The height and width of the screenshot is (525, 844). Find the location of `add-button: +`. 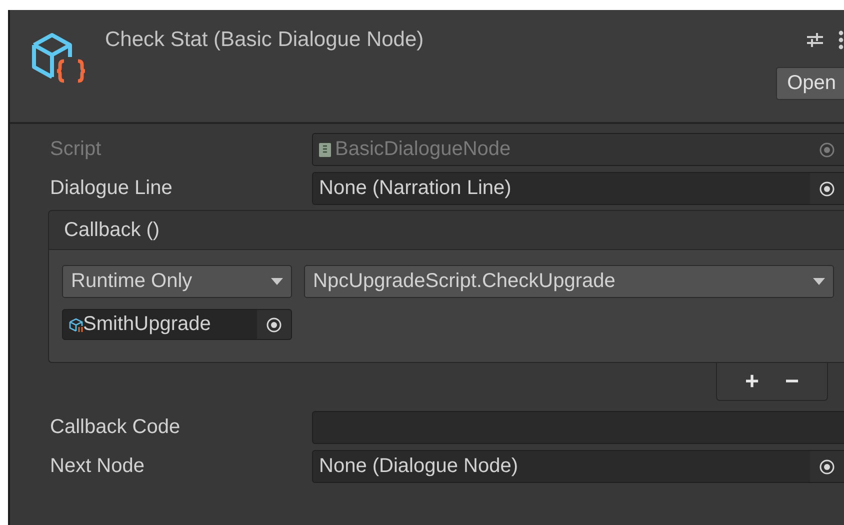

add-button: + is located at coordinates (751, 381).